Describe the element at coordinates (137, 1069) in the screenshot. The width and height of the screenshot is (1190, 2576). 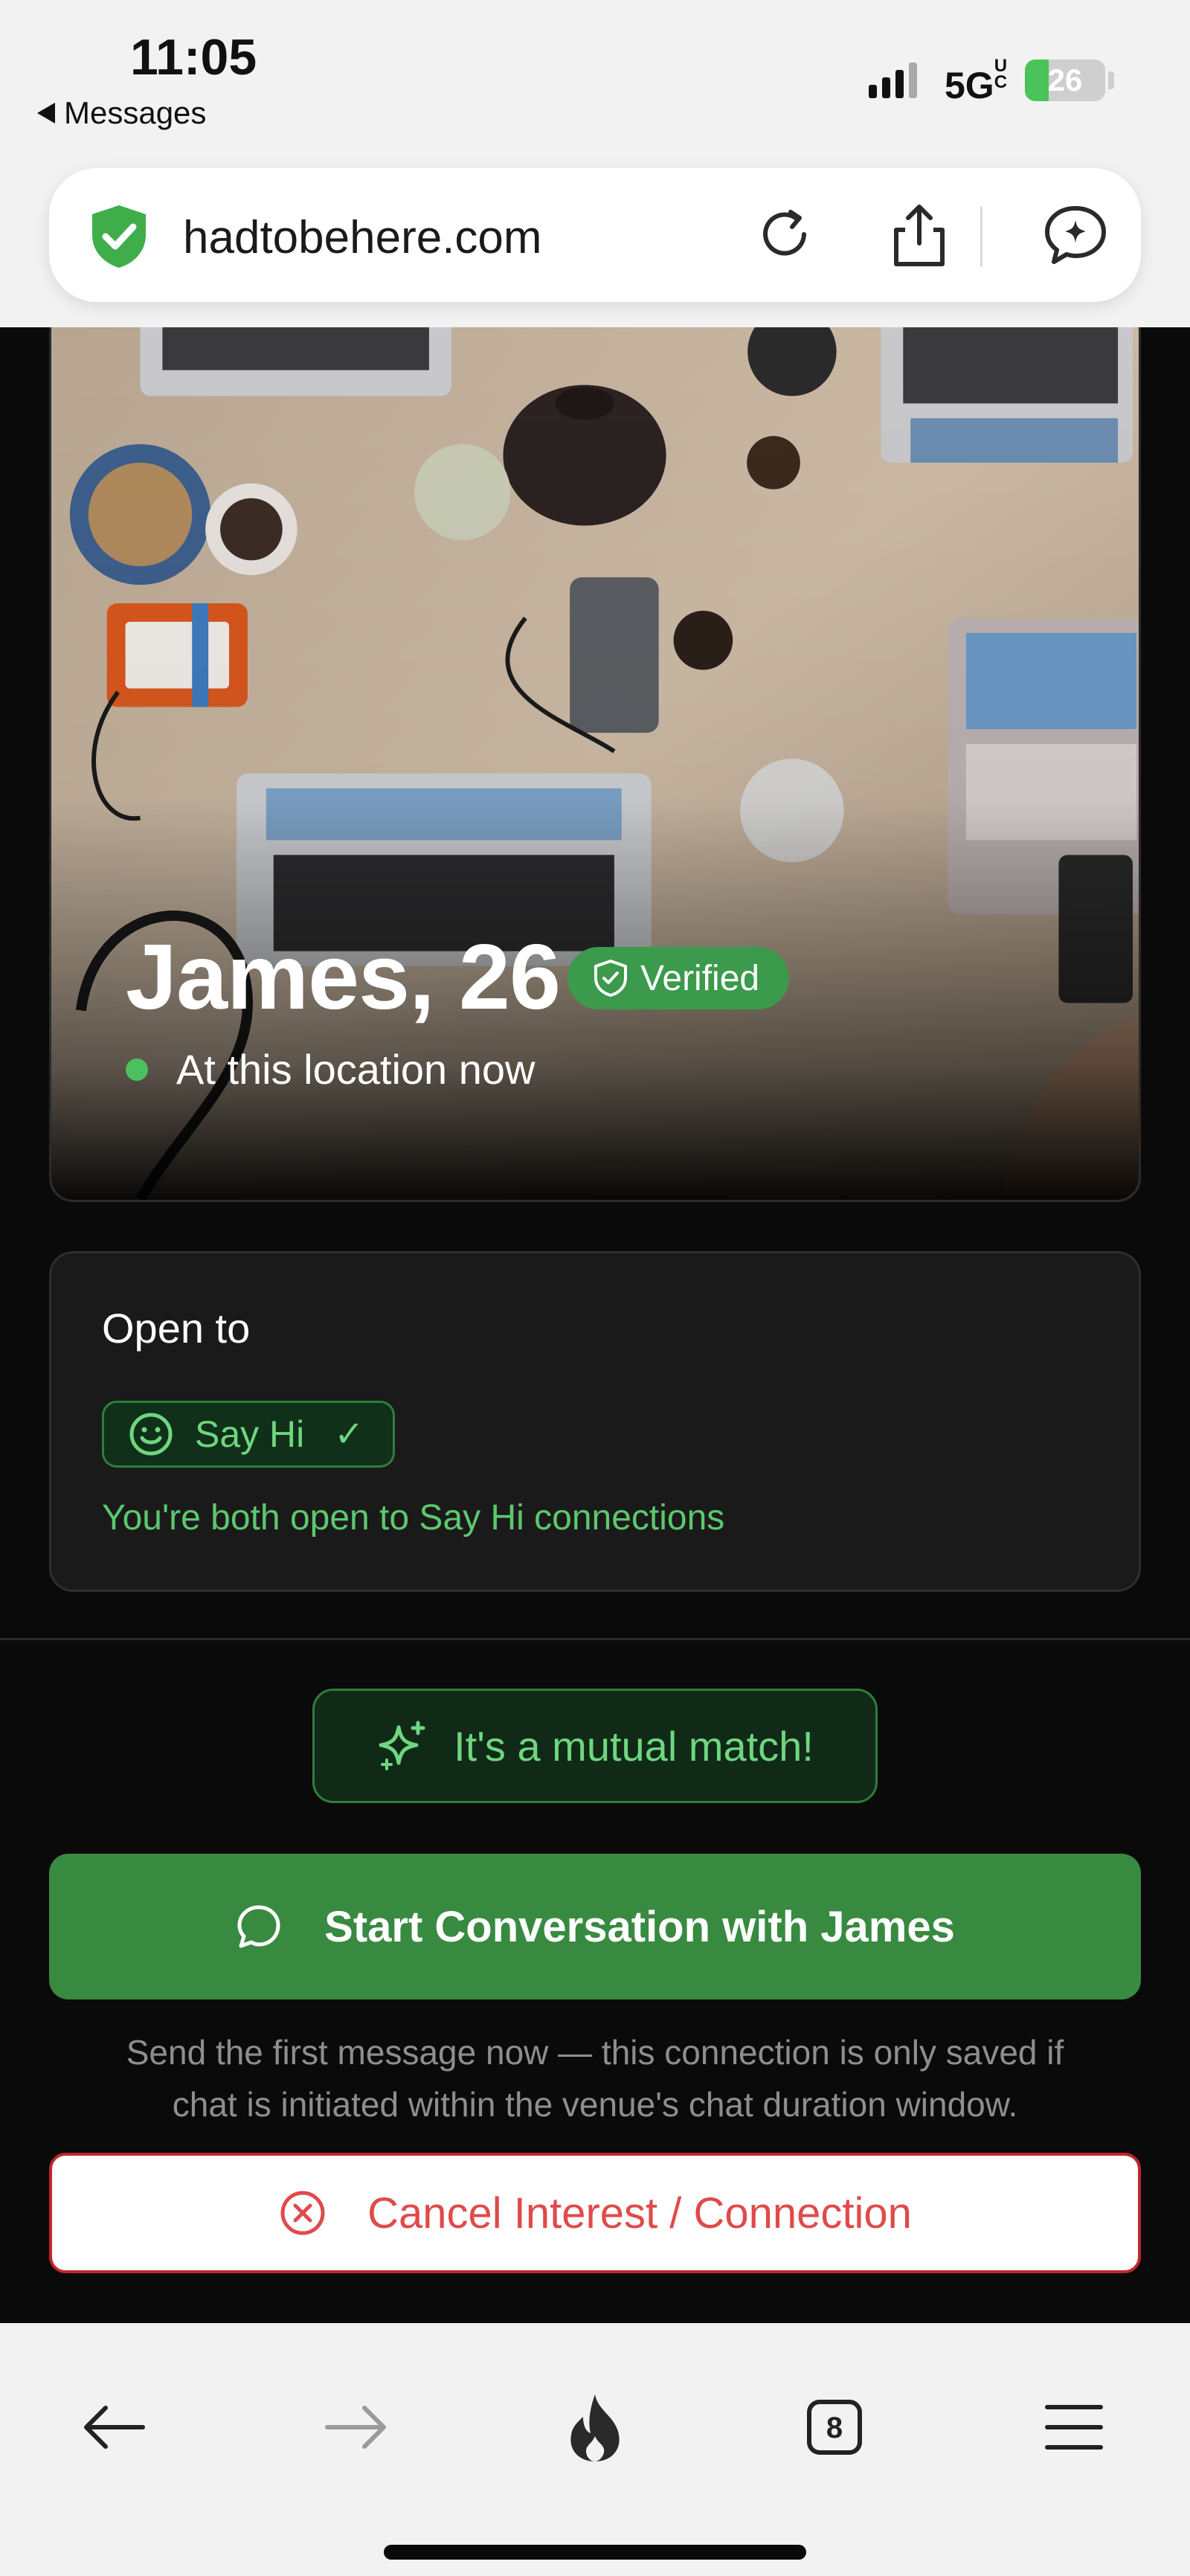
I see `online-dot-icon` at that location.